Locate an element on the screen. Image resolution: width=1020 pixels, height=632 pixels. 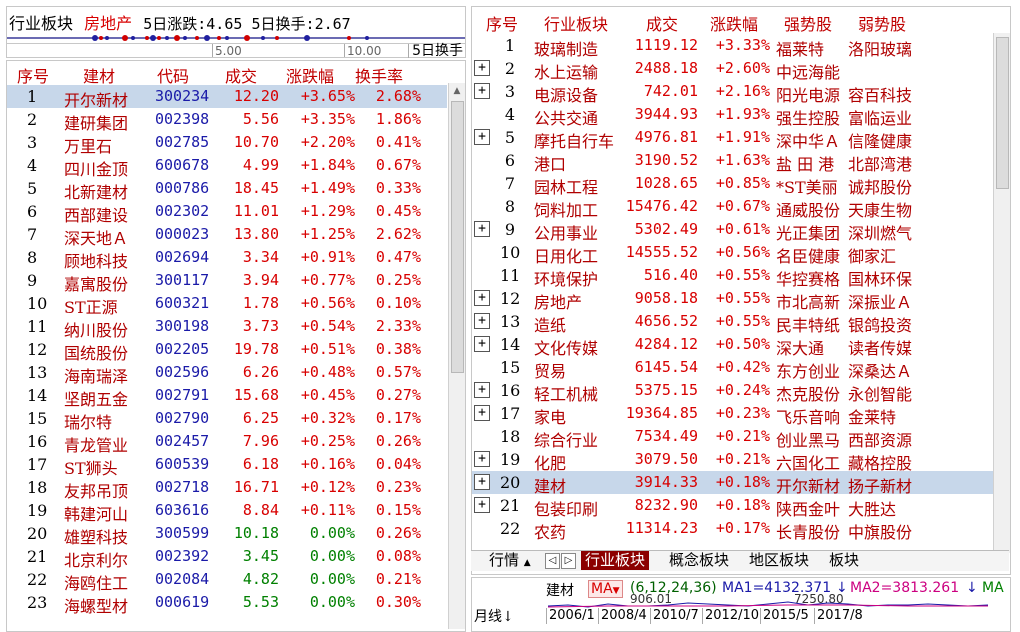
stock-row: 23 海螺型材 000619 5.53 0.00% 0.30% is located at coordinates (227, 604).